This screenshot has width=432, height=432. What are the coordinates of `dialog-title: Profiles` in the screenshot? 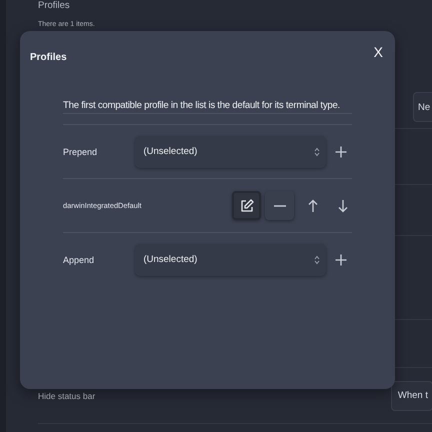 It's located at (48, 57).